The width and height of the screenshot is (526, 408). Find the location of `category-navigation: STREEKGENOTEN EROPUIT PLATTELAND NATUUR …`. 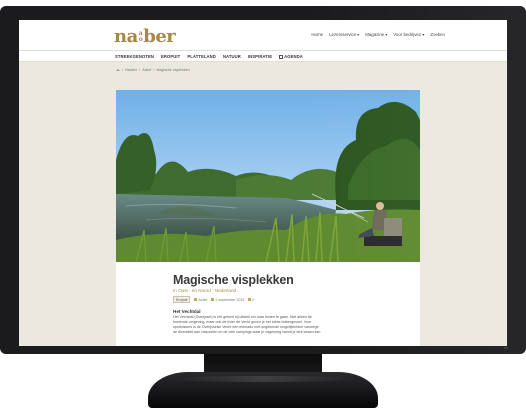

category-navigation: STREEKGENOTEN EROPUIT PLATTELAND NATUUR … is located at coordinates (263, 56).